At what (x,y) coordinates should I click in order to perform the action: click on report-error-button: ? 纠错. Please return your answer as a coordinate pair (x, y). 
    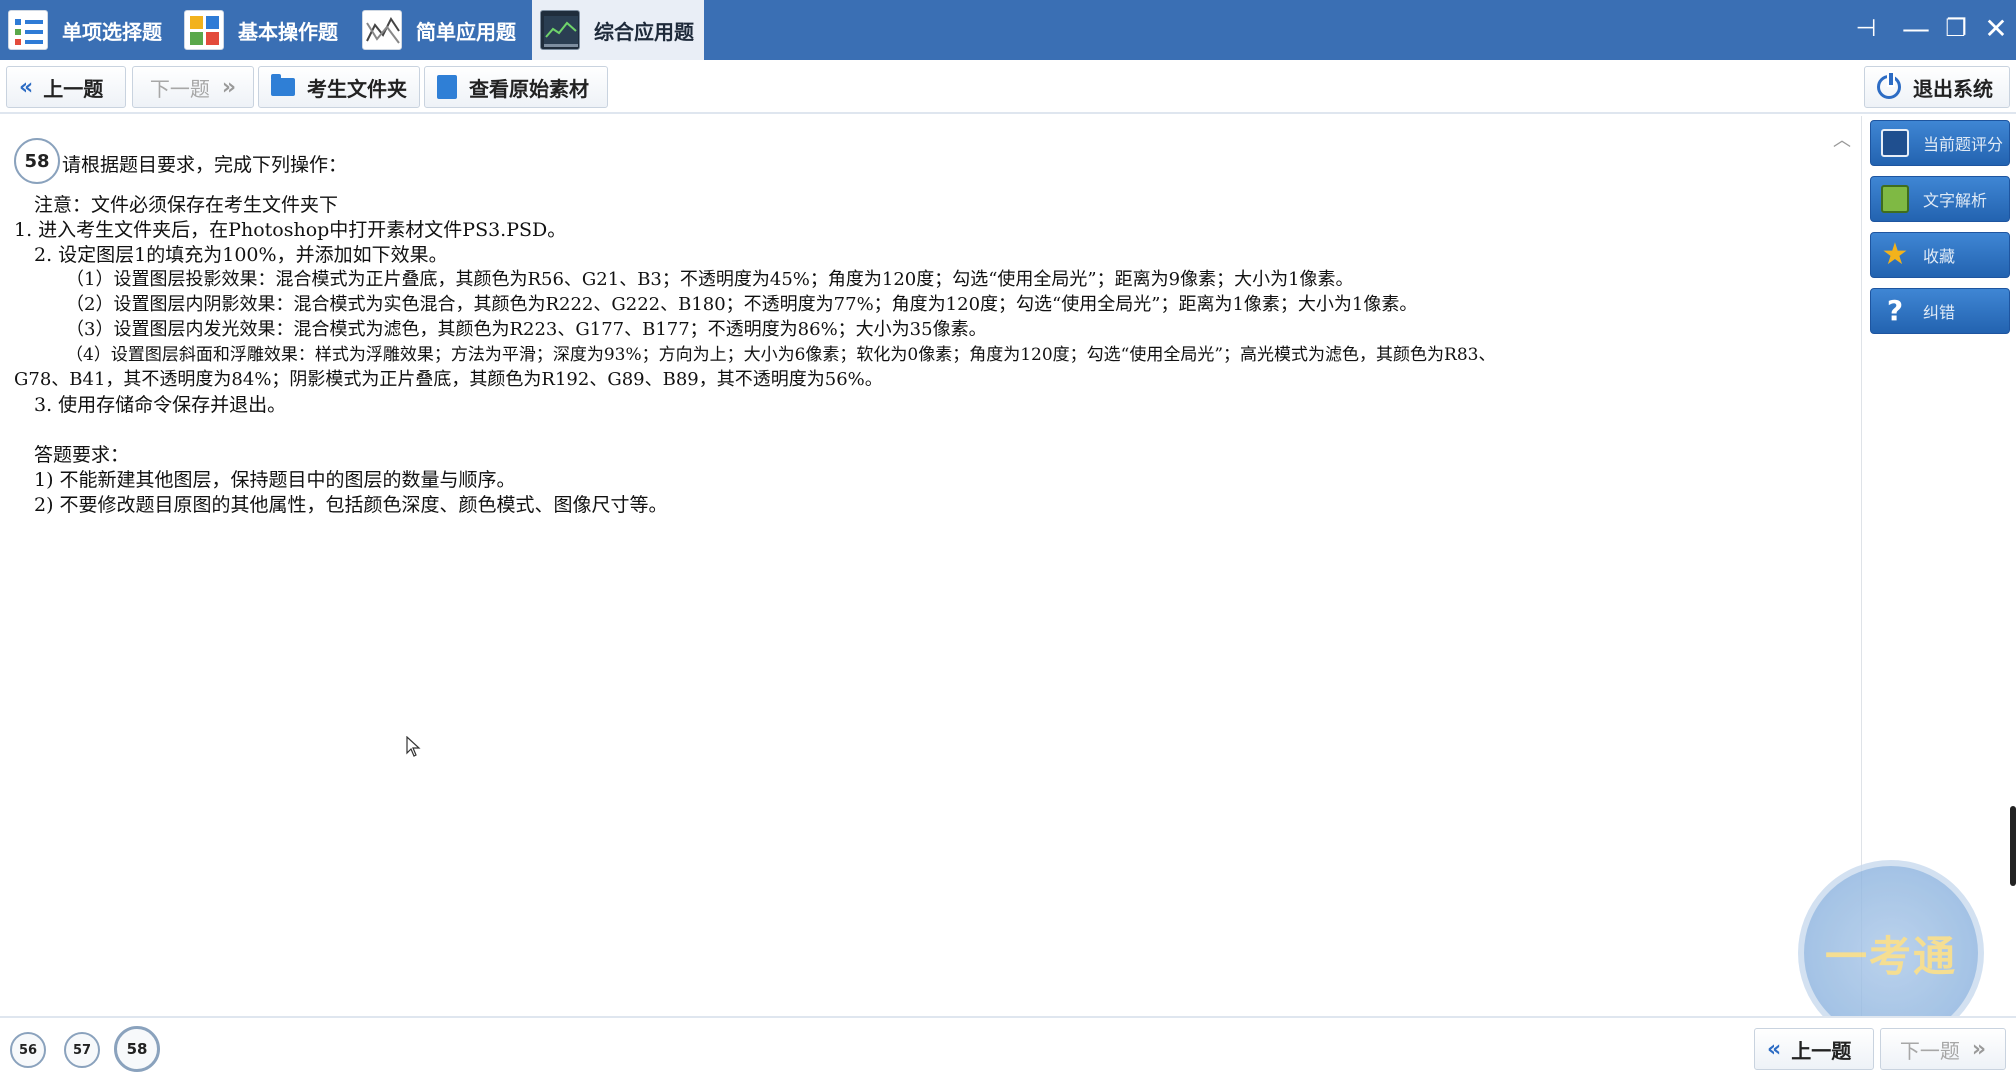
    Looking at the image, I should click on (1940, 311).